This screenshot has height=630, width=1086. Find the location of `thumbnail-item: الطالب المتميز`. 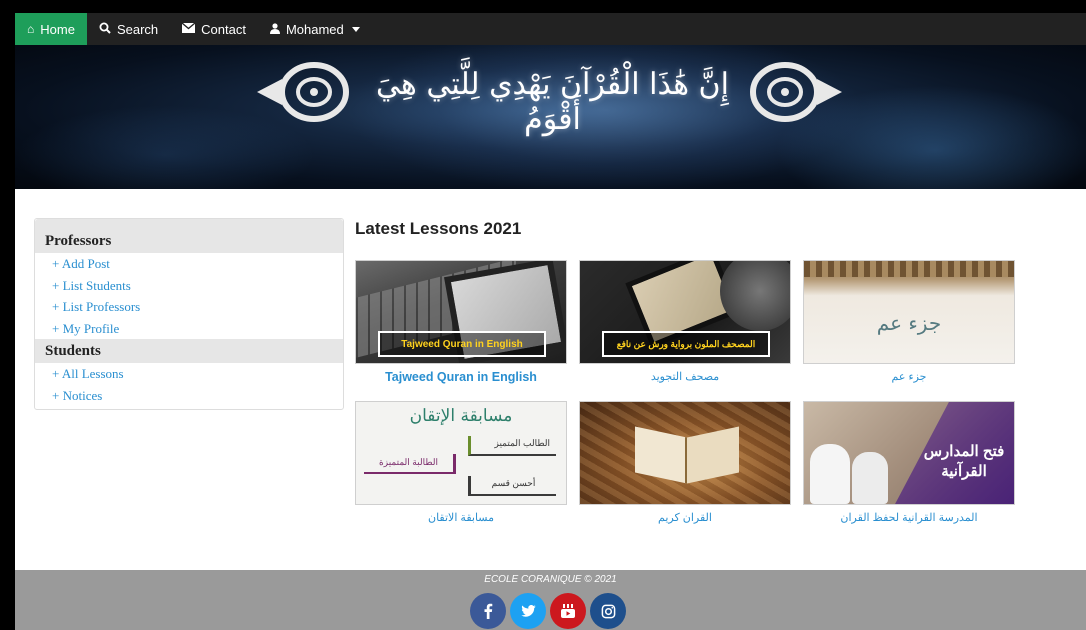

thumbnail-item: الطالب المتميز is located at coordinates (512, 446).